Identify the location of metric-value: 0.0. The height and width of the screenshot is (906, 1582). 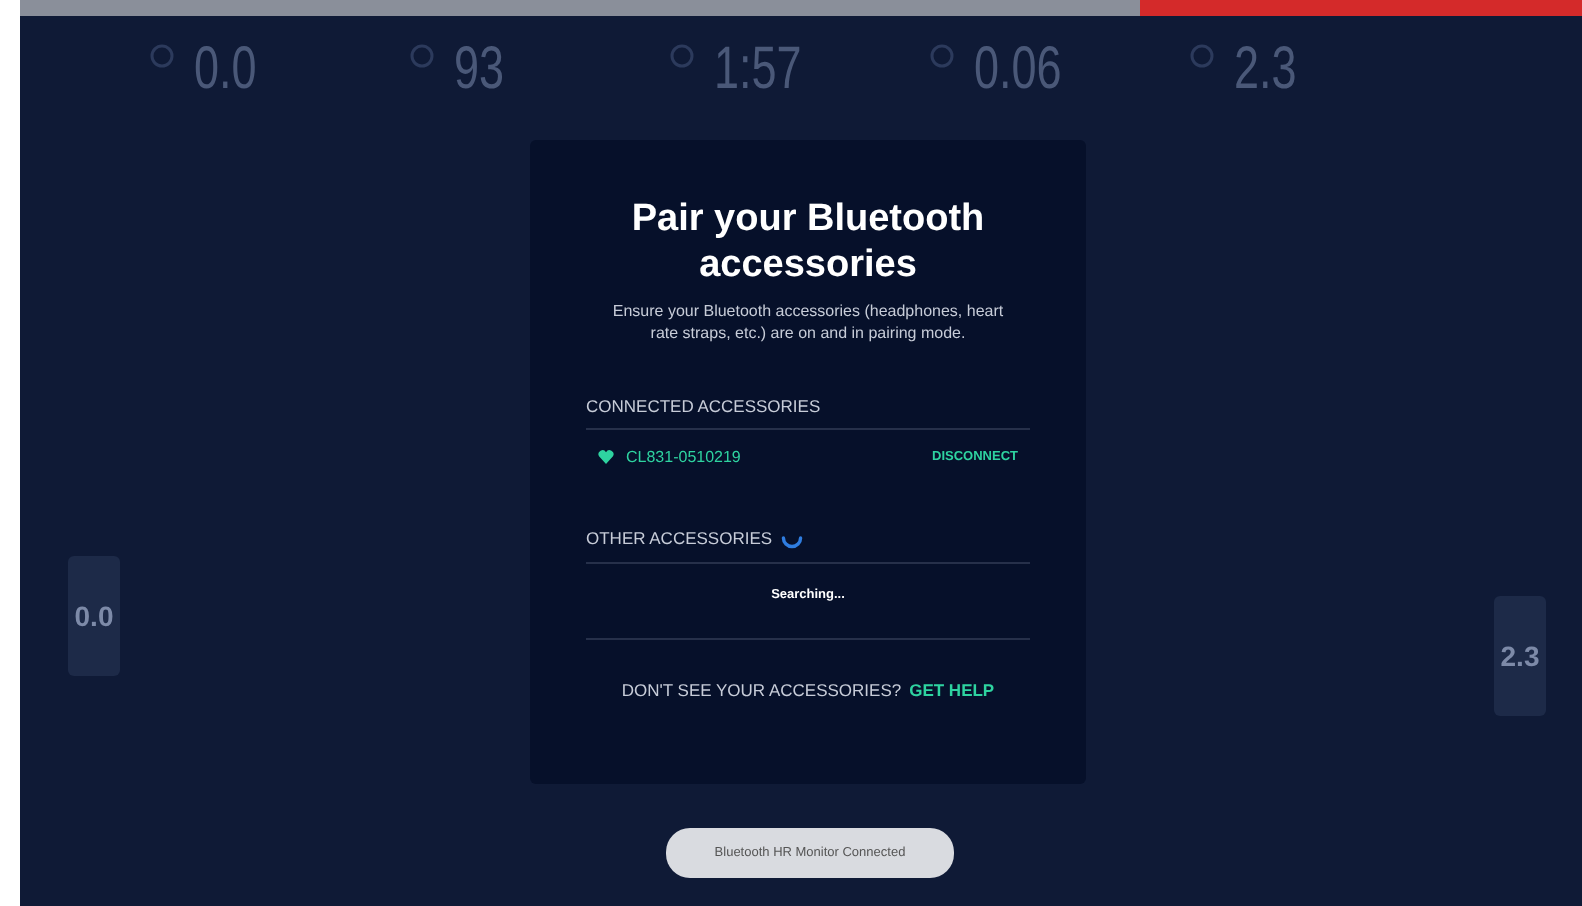
(225, 70).